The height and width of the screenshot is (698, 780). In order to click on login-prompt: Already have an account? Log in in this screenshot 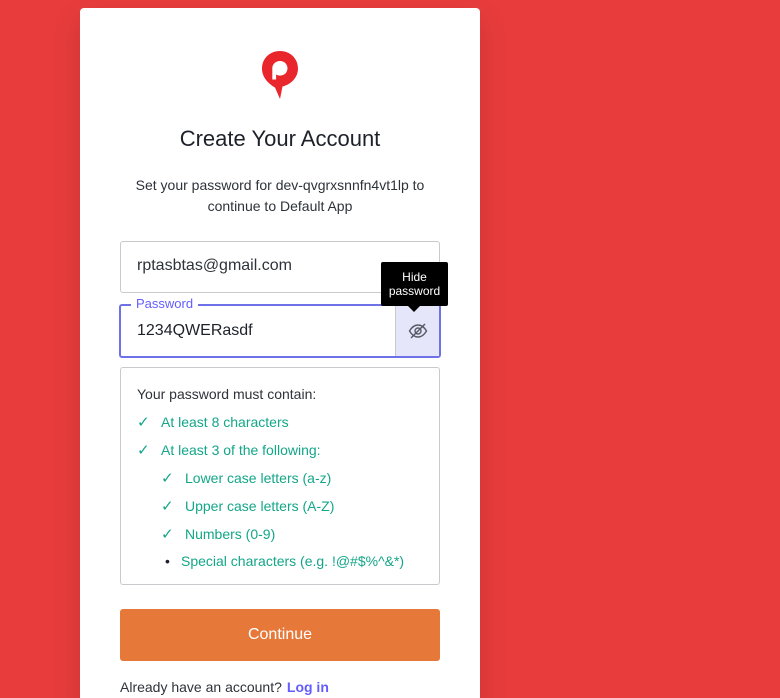, I will do `click(224, 687)`.